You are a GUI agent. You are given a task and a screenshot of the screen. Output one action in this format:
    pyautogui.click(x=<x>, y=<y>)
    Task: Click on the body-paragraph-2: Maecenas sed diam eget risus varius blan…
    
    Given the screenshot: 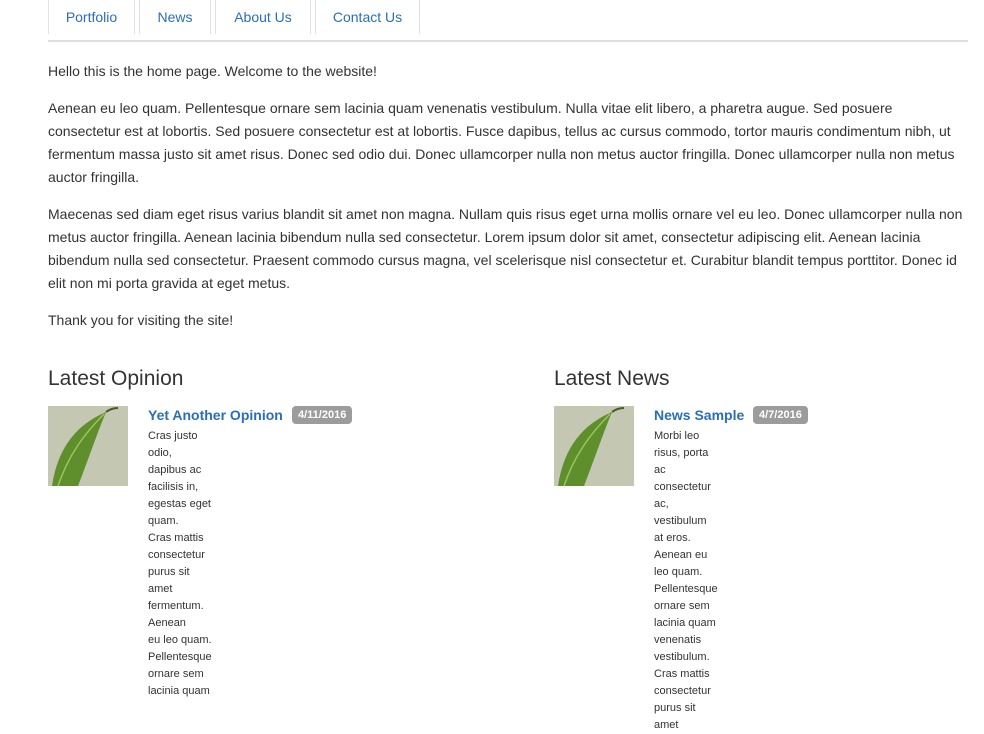 What is the action you would take?
    pyautogui.click(x=505, y=248)
    